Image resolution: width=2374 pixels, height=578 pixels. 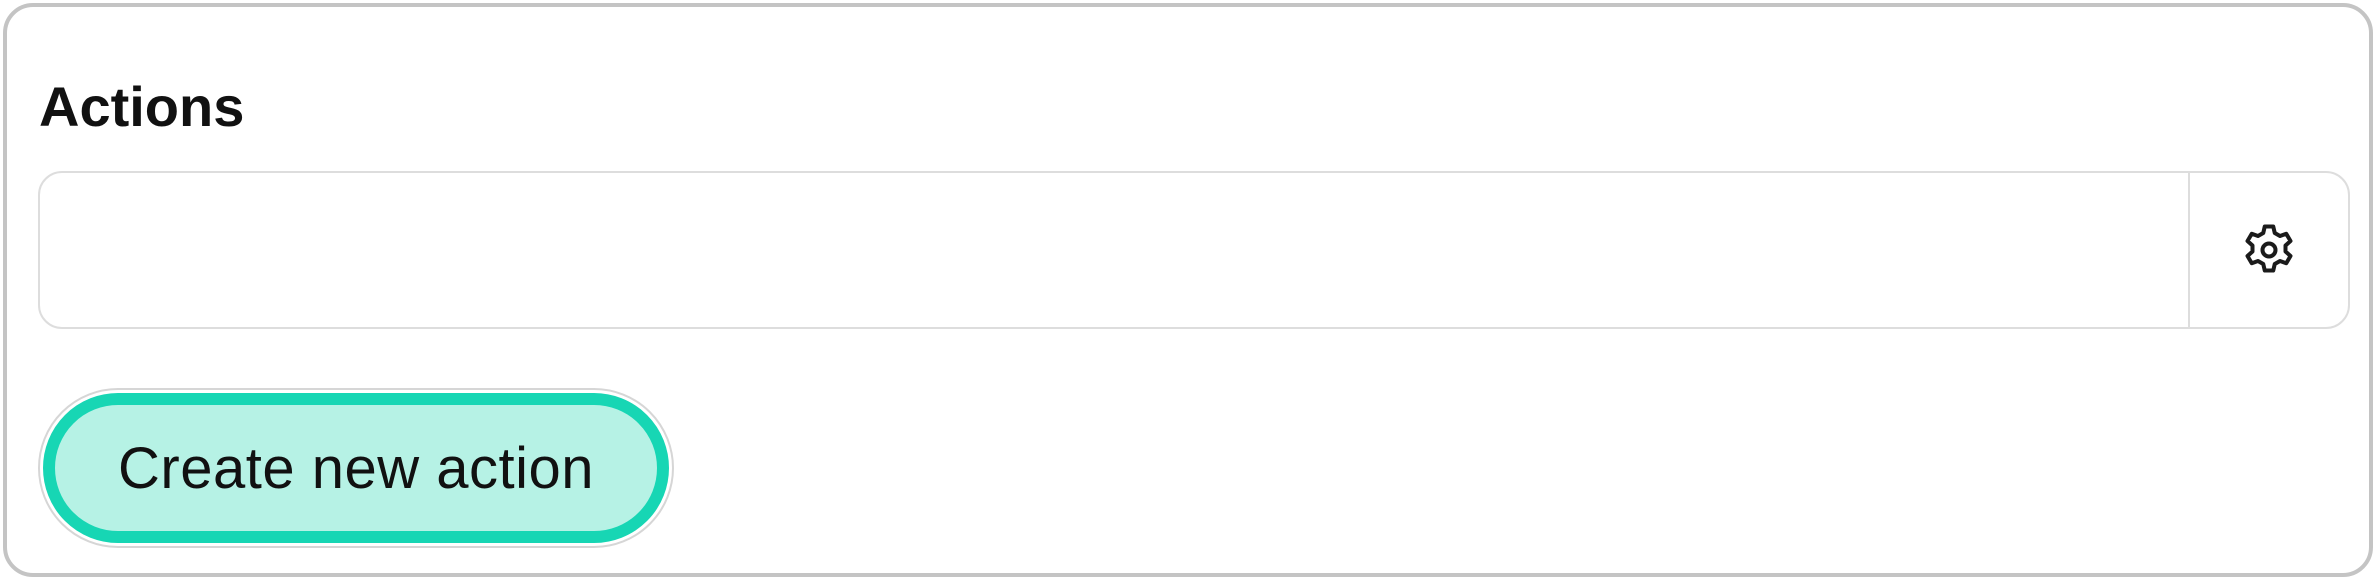 What do you see at coordinates (142, 106) in the screenshot?
I see `panel-title: Actions` at bounding box center [142, 106].